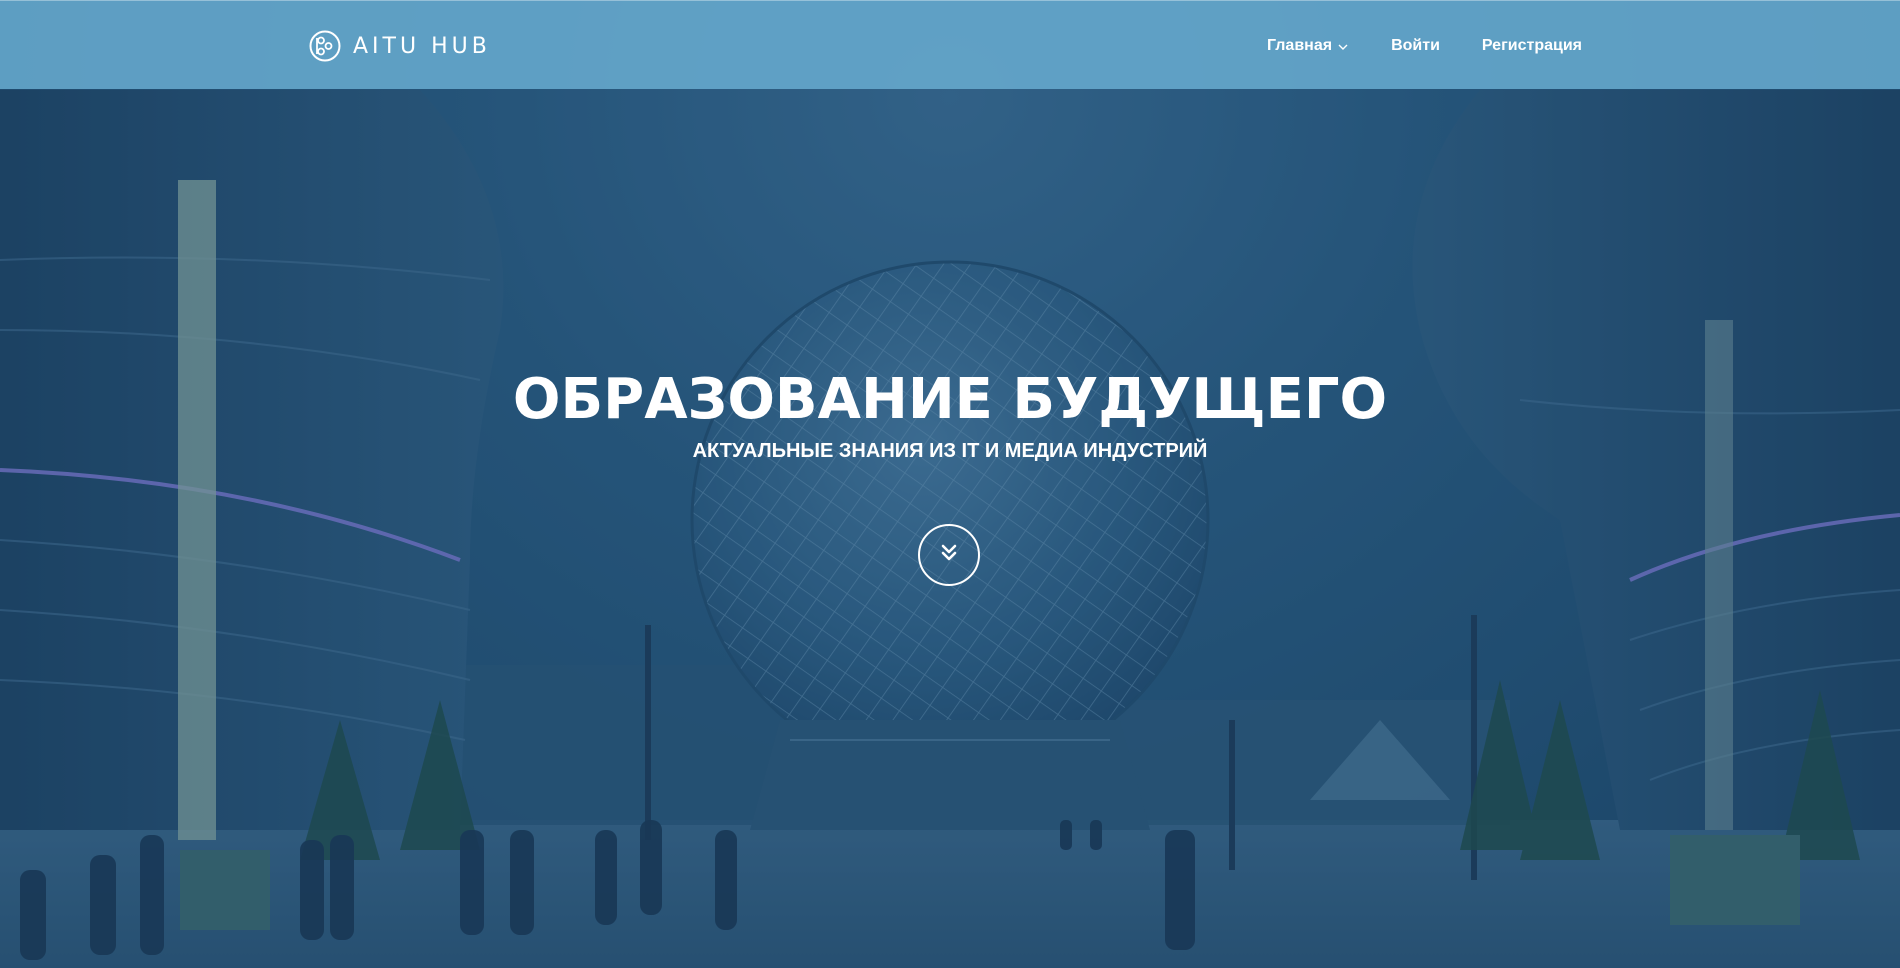 This screenshot has width=1900, height=968. I want to click on nav-item-register-label: Регистрация, so click(1531, 45).